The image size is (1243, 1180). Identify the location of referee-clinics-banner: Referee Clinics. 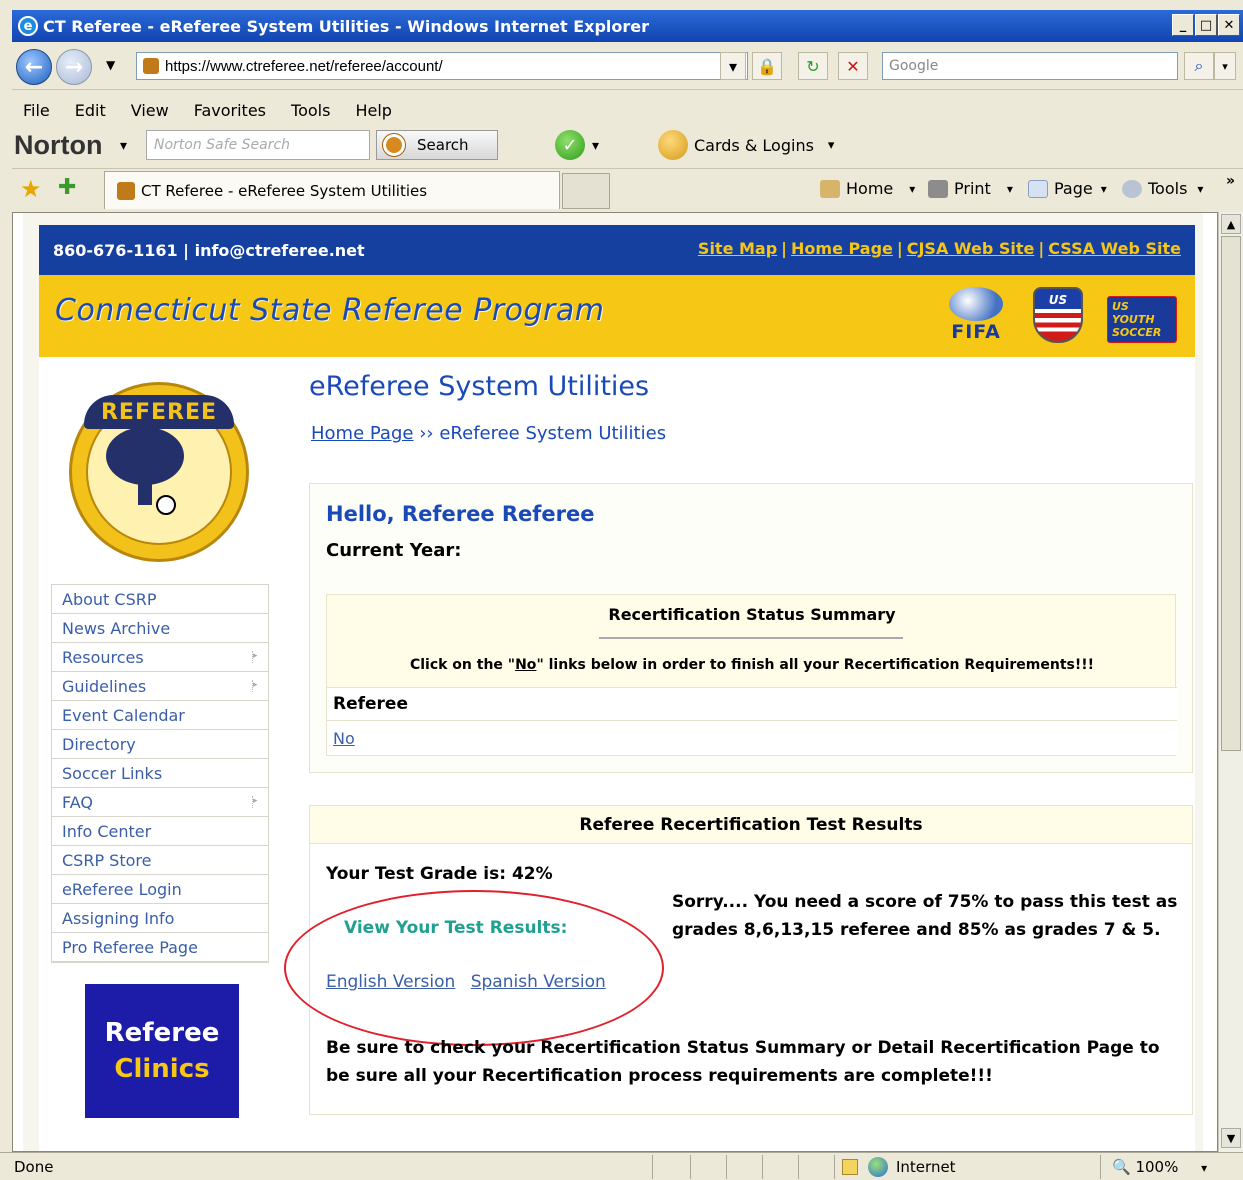
(162, 1051).